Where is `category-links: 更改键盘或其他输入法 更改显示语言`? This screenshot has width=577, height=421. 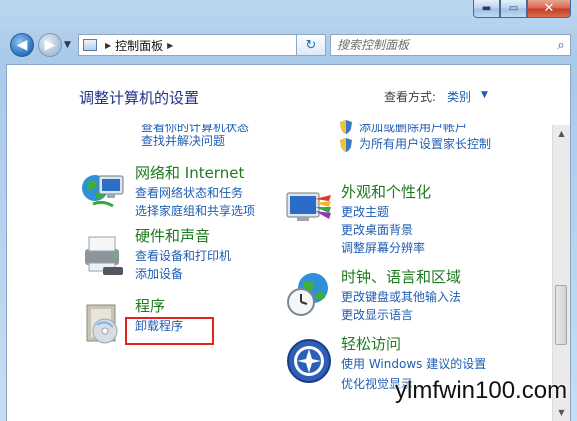
category-links: 更改键盘或其他输入法 更改显示语言 is located at coordinates (401, 306).